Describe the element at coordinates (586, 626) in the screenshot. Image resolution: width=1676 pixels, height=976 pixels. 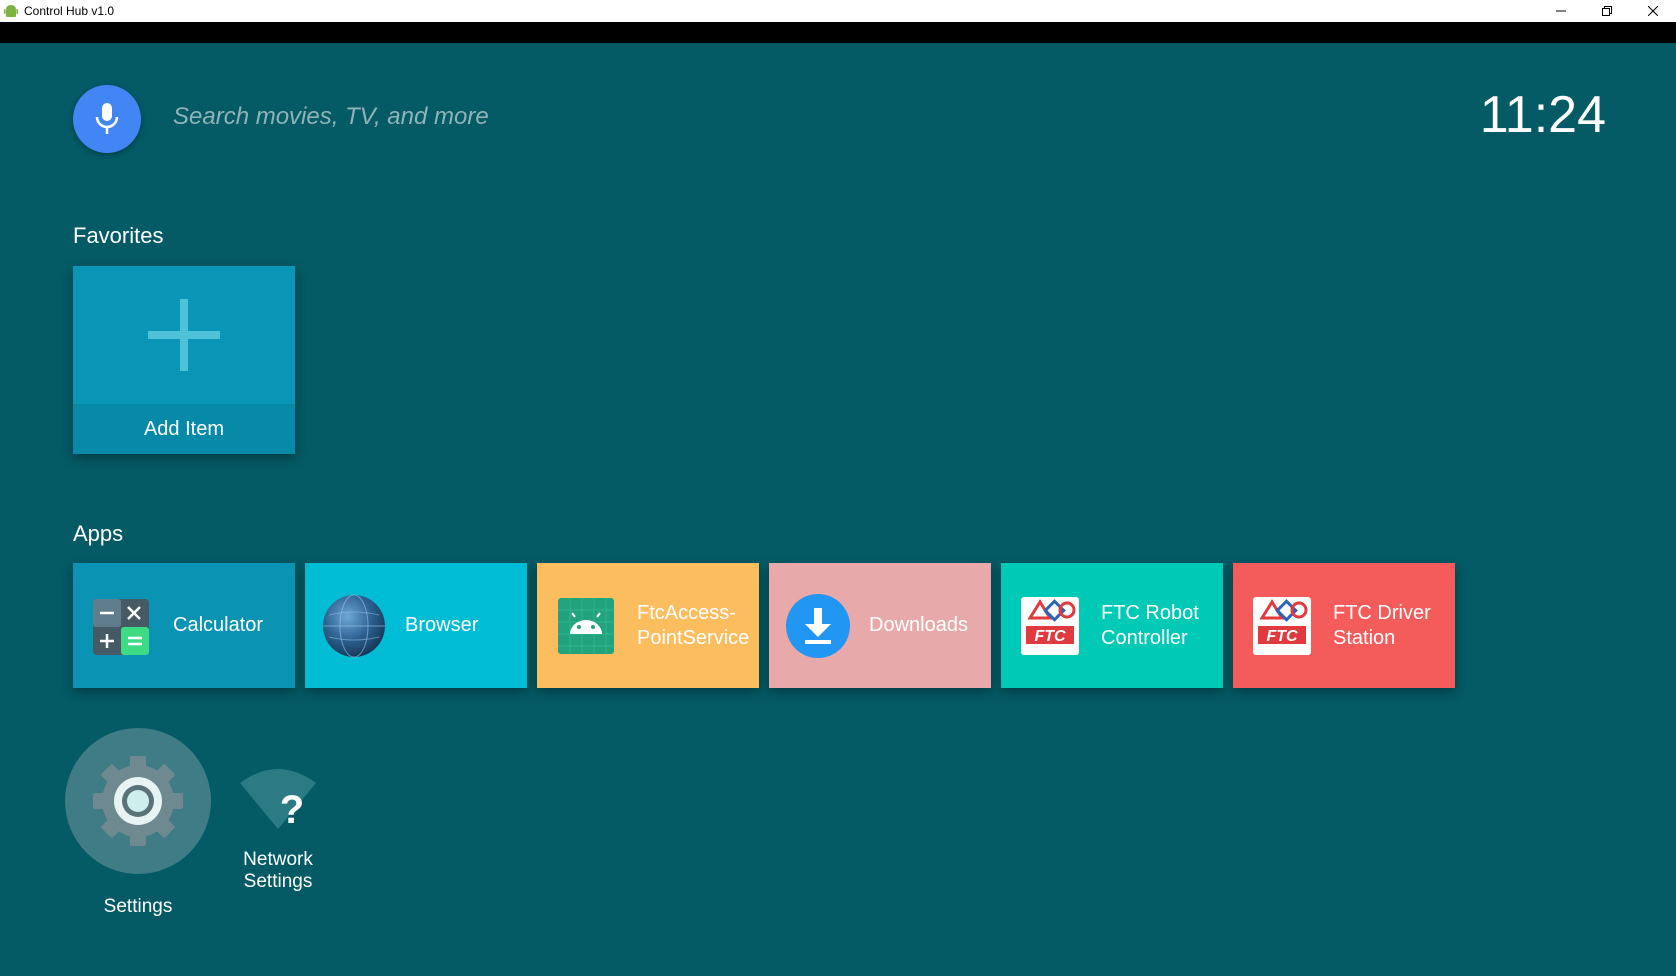
I see `android-icon` at that location.